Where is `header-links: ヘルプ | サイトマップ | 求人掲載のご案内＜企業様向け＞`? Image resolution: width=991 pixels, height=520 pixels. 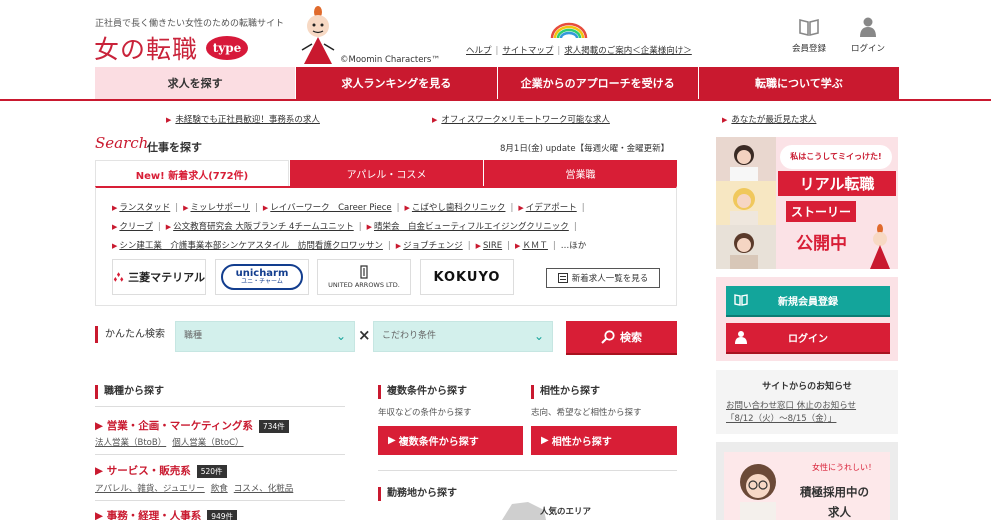 header-links: ヘルプ | サイトマップ | 求人掲載のご案内＜企業様向け＞ is located at coordinates (579, 51).